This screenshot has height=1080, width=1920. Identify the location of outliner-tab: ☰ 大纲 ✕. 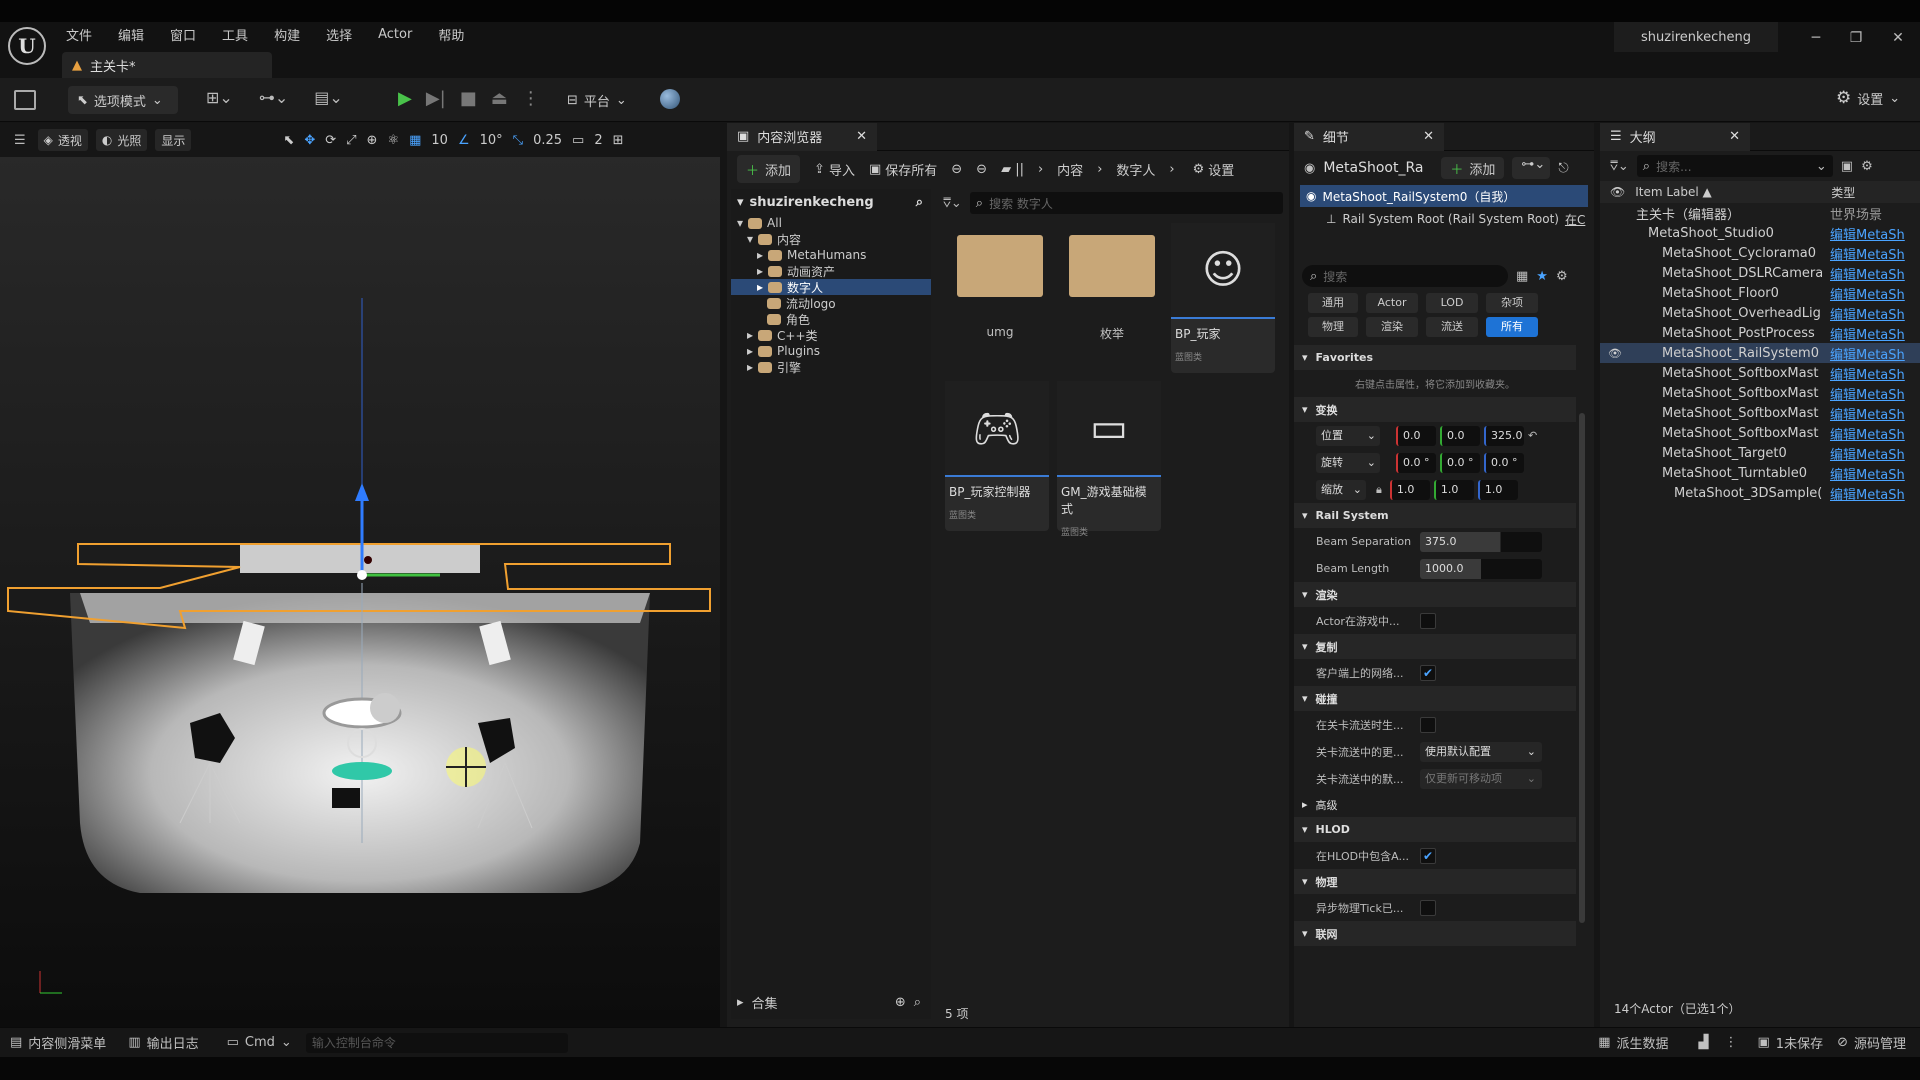
(1675, 136).